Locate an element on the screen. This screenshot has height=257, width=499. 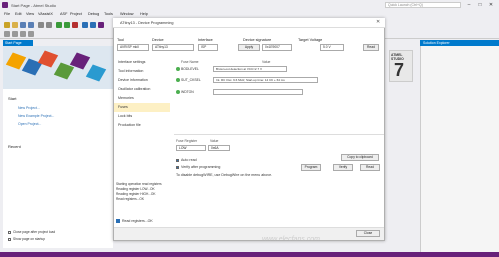
divider is located at coordinates (279, 134).